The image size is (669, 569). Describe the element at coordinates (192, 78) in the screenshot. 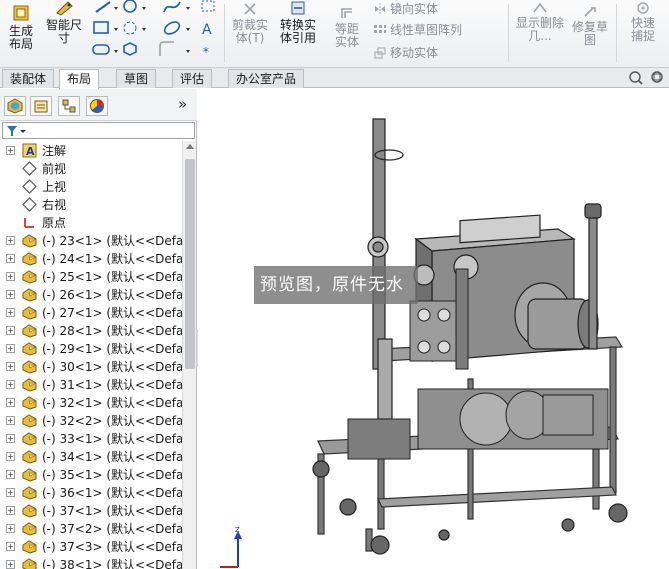

I see `tab-evaluate: 评估` at that location.